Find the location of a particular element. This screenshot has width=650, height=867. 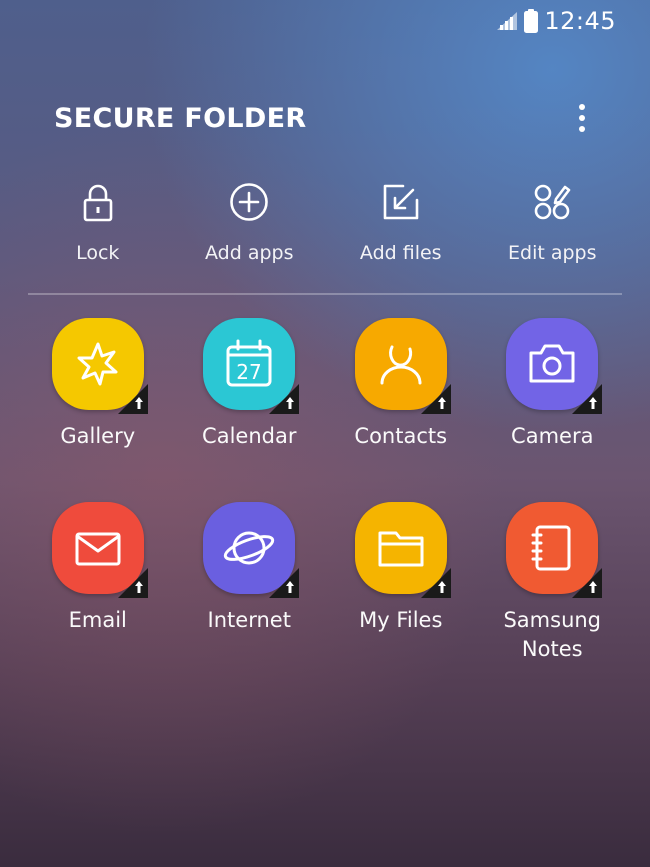

app-my-files: My Files is located at coordinates (401, 594).